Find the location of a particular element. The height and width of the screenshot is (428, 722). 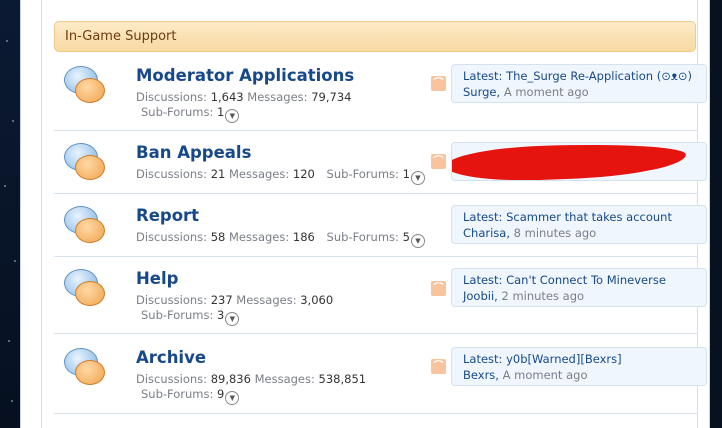

forum-title-link: Help is located at coordinates (157, 278).